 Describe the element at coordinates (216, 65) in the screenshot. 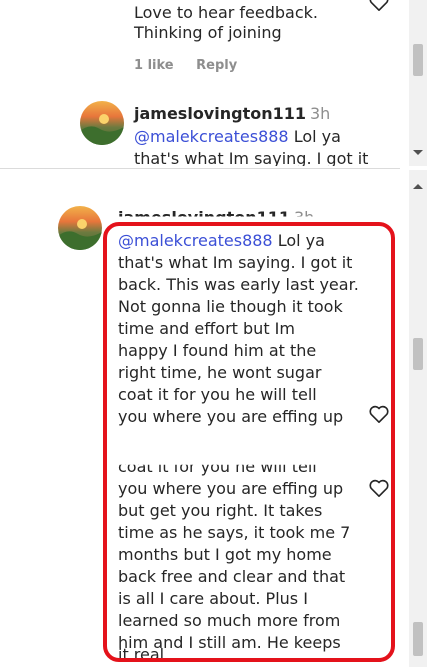

I see `reply-button: Reply` at that location.